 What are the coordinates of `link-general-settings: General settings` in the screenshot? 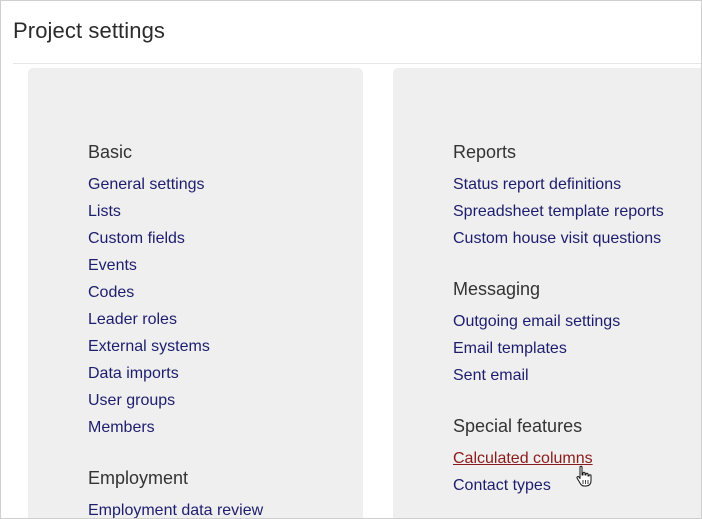 It's located at (146, 184).